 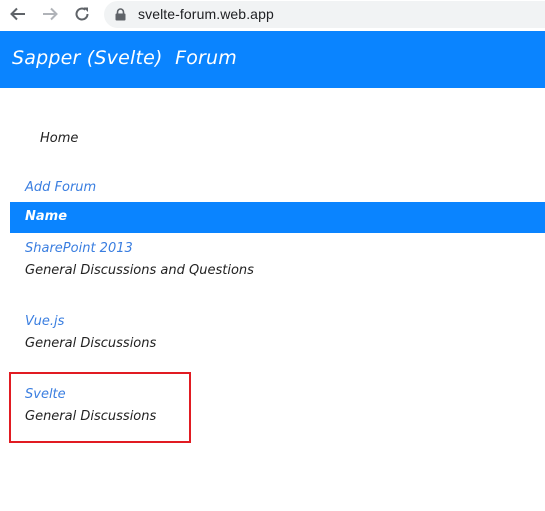 I want to click on arrow-right-icon, so click(x=50, y=14).